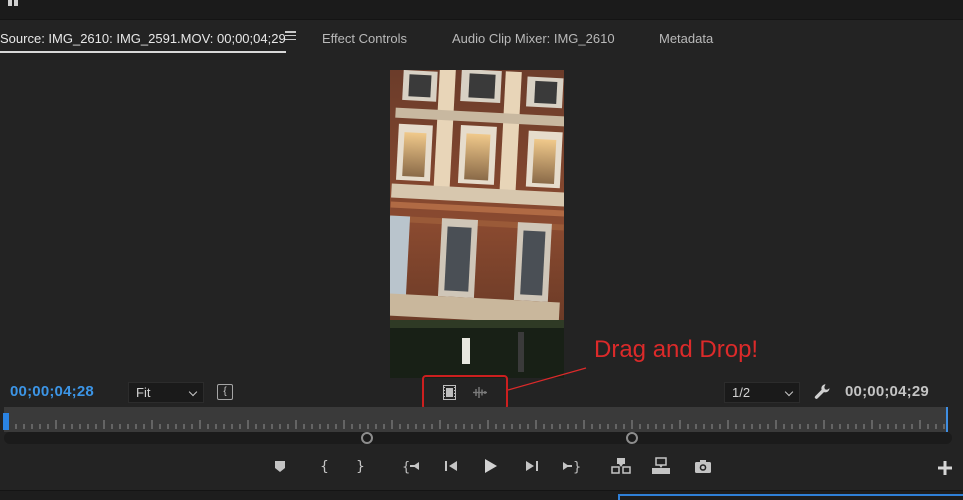 Image resolution: width=963 pixels, height=500 pixels. Describe the element at coordinates (290, 36) in the screenshot. I see `panel-menu-icon` at that location.